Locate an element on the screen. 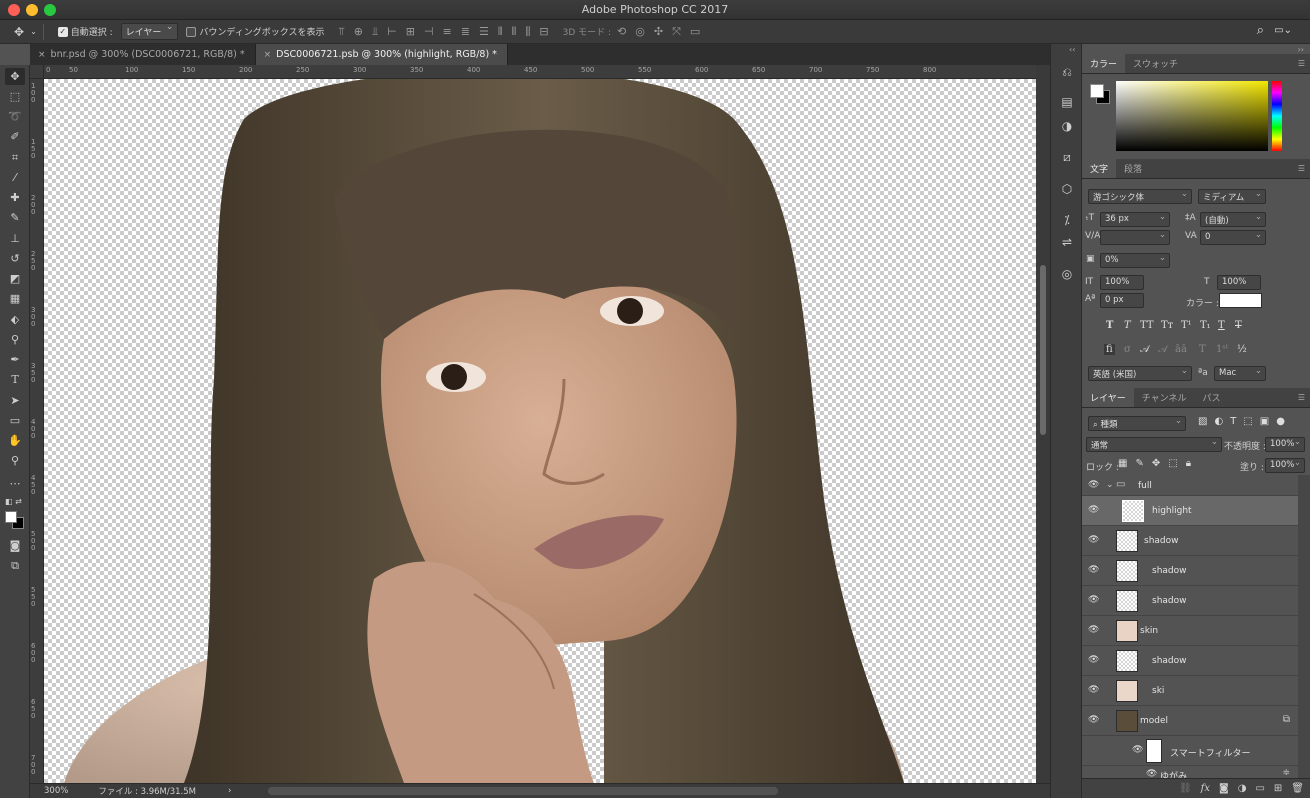 Image resolution: width=1310 pixels, height=798 pixels. filter-type-icon: T is located at coordinates (1233, 421).